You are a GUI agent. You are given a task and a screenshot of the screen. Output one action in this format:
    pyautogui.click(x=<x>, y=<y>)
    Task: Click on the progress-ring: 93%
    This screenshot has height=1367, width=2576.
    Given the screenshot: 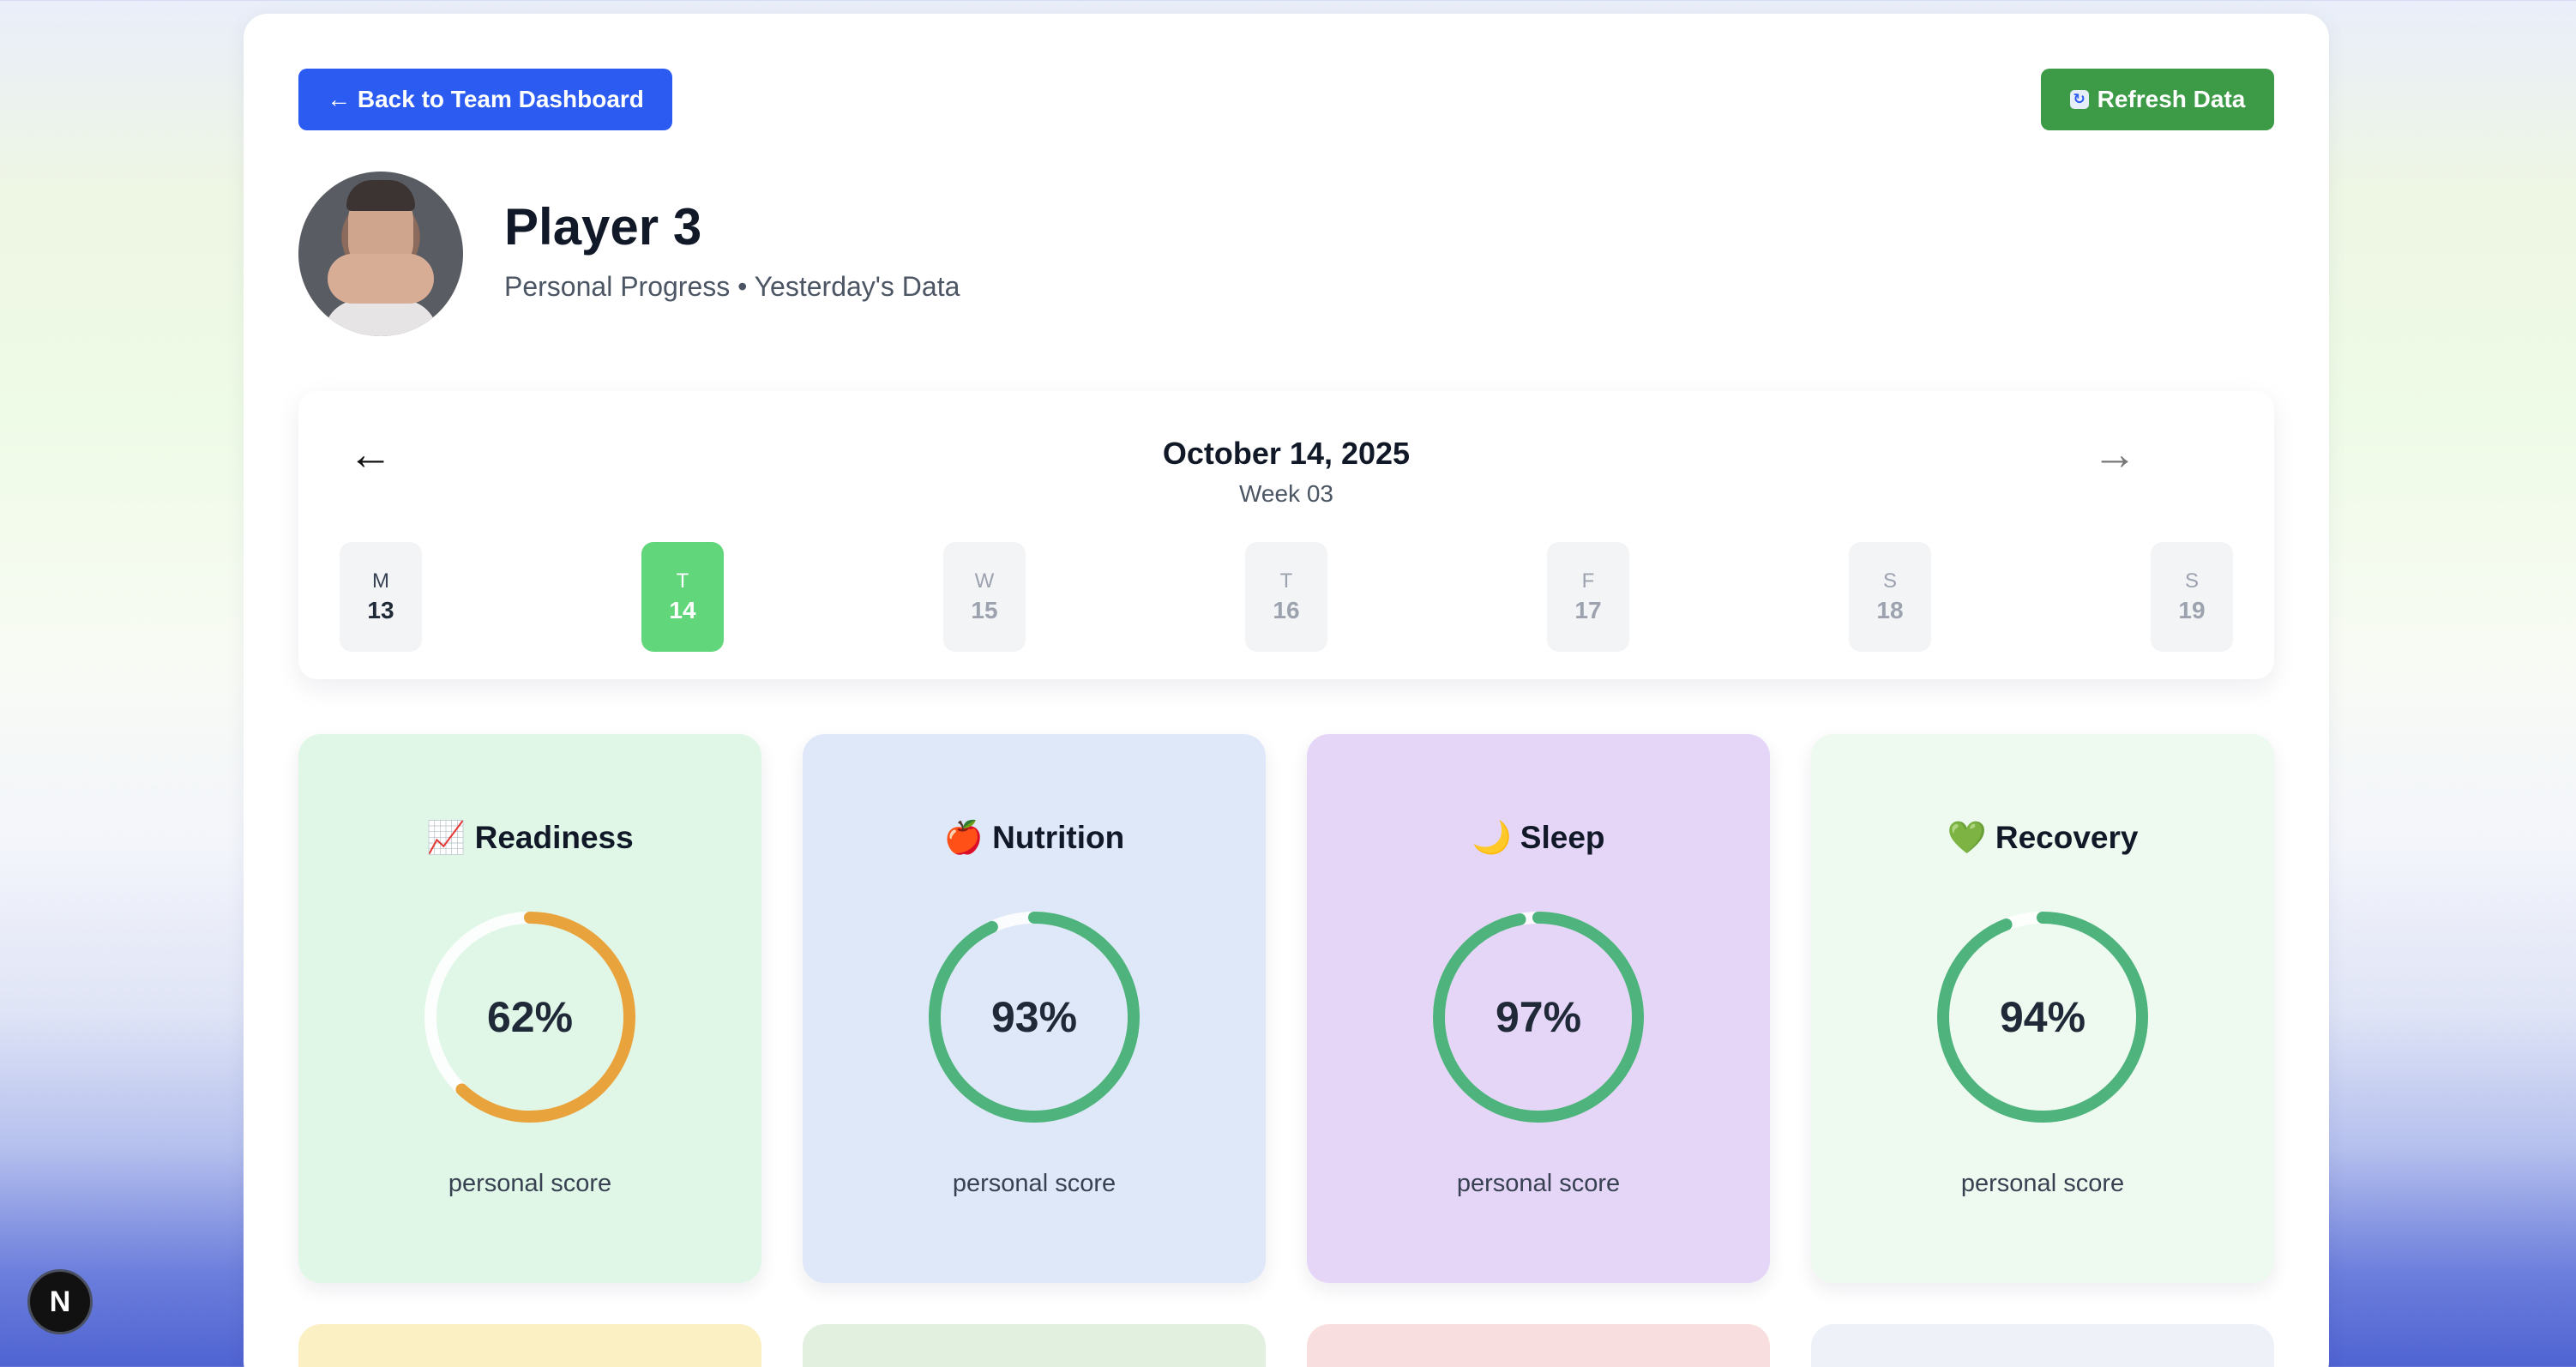 What is the action you would take?
    pyautogui.click(x=1034, y=1018)
    